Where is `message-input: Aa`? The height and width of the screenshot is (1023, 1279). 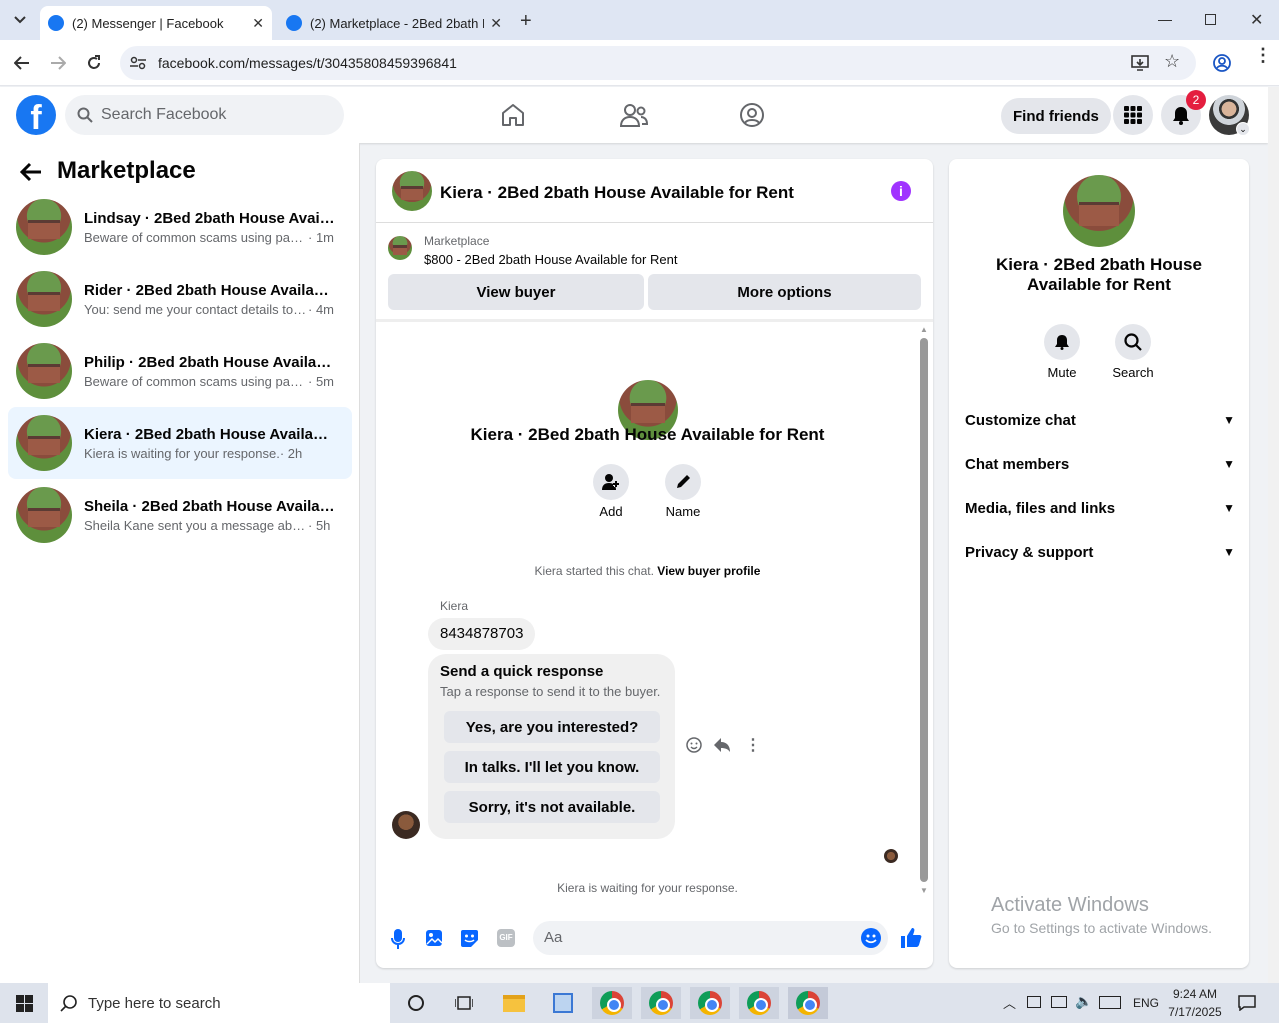
message-input: Aa is located at coordinates (710, 938).